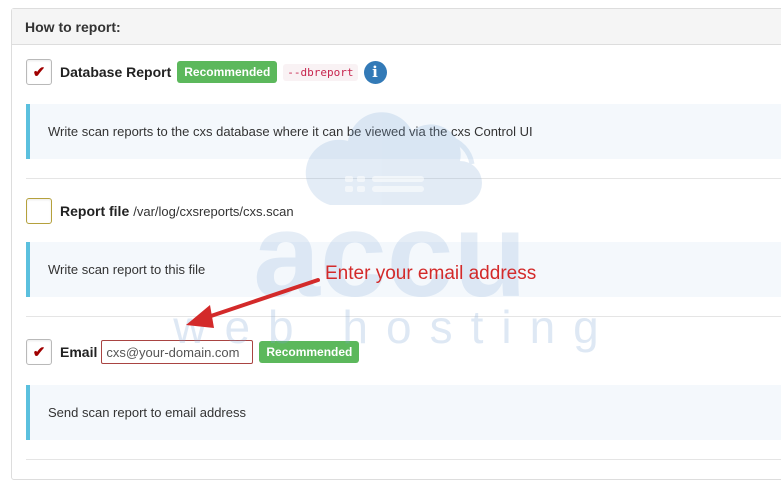 This screenshot has width=781, height=480. What do you see at coordinates (375, 72) in the screenshot?
I see `info-icon: i` at bounding box center [375, 72].